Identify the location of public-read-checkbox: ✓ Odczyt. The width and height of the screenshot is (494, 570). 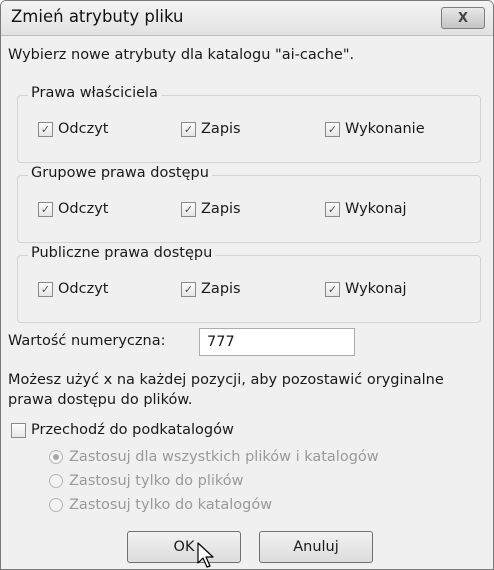
(73, 289).